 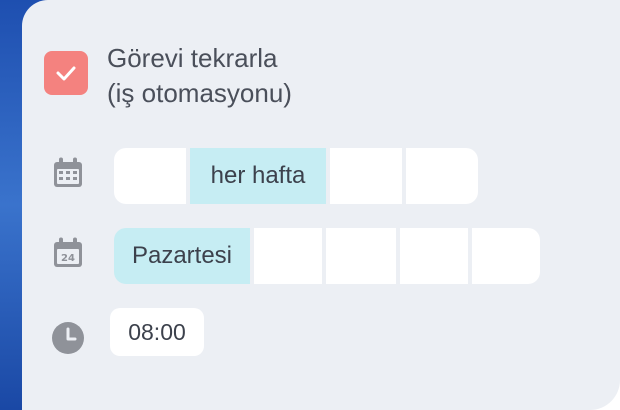 I want to click on repeat-task-title-line2: (iş otomasyonu), so click(x=199, y=93).